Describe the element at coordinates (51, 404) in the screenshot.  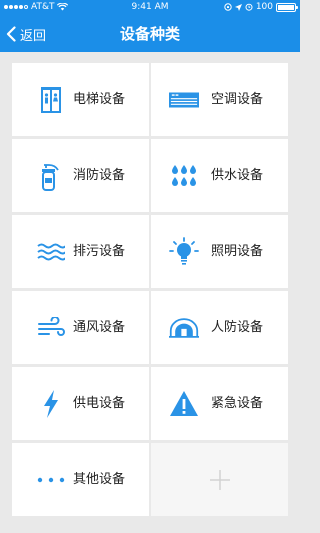
I see `lightning-icon` at that location.